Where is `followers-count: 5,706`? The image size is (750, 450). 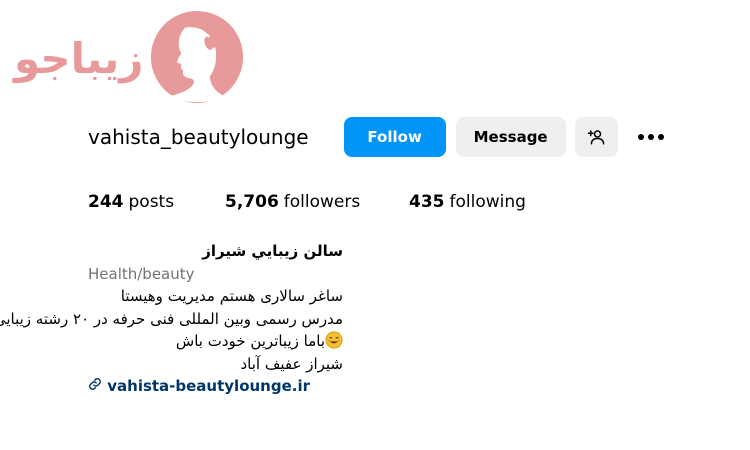
followers-count: 5,706 is located at coordinates (252, 202).